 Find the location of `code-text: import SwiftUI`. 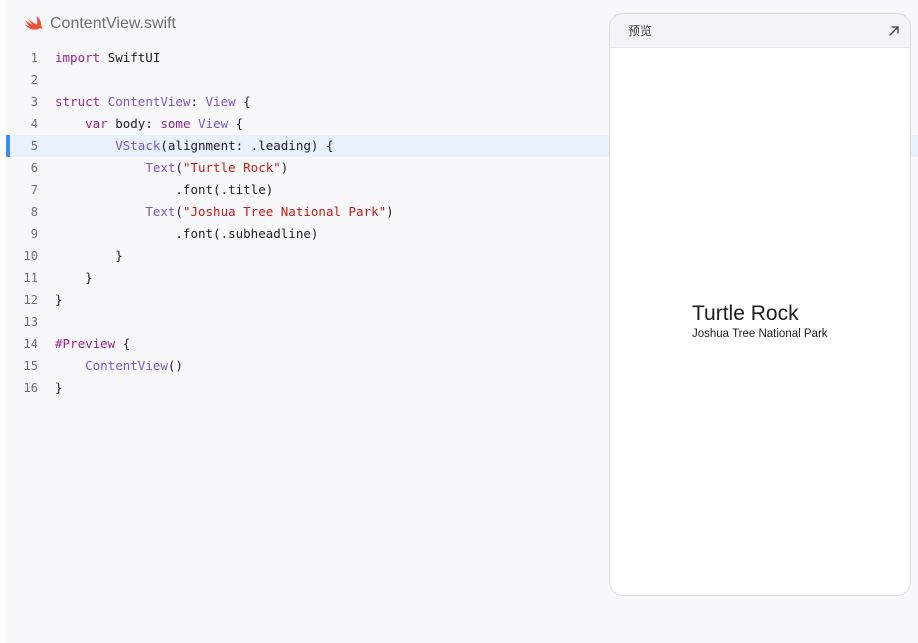

code-text: import SwiftUI is located at coordinates (107, 58).